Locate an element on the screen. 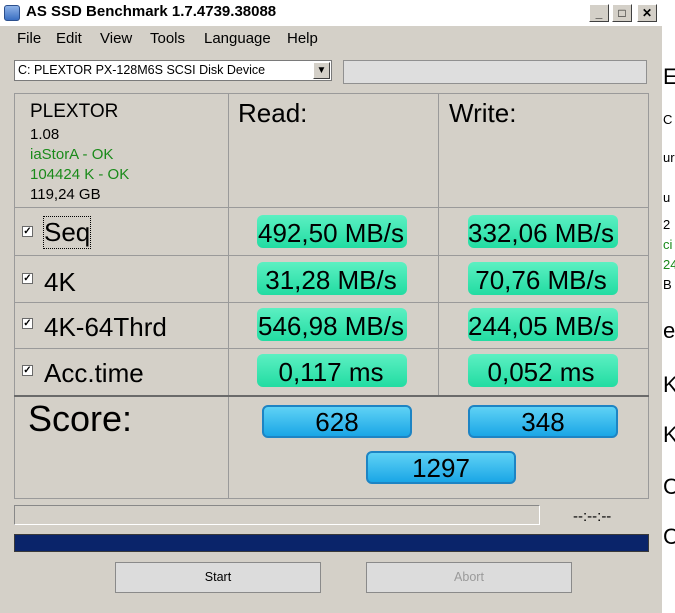 The width and height of the screenshot is (675, 613). app-drive-icon is located at coordinates (12, 13).